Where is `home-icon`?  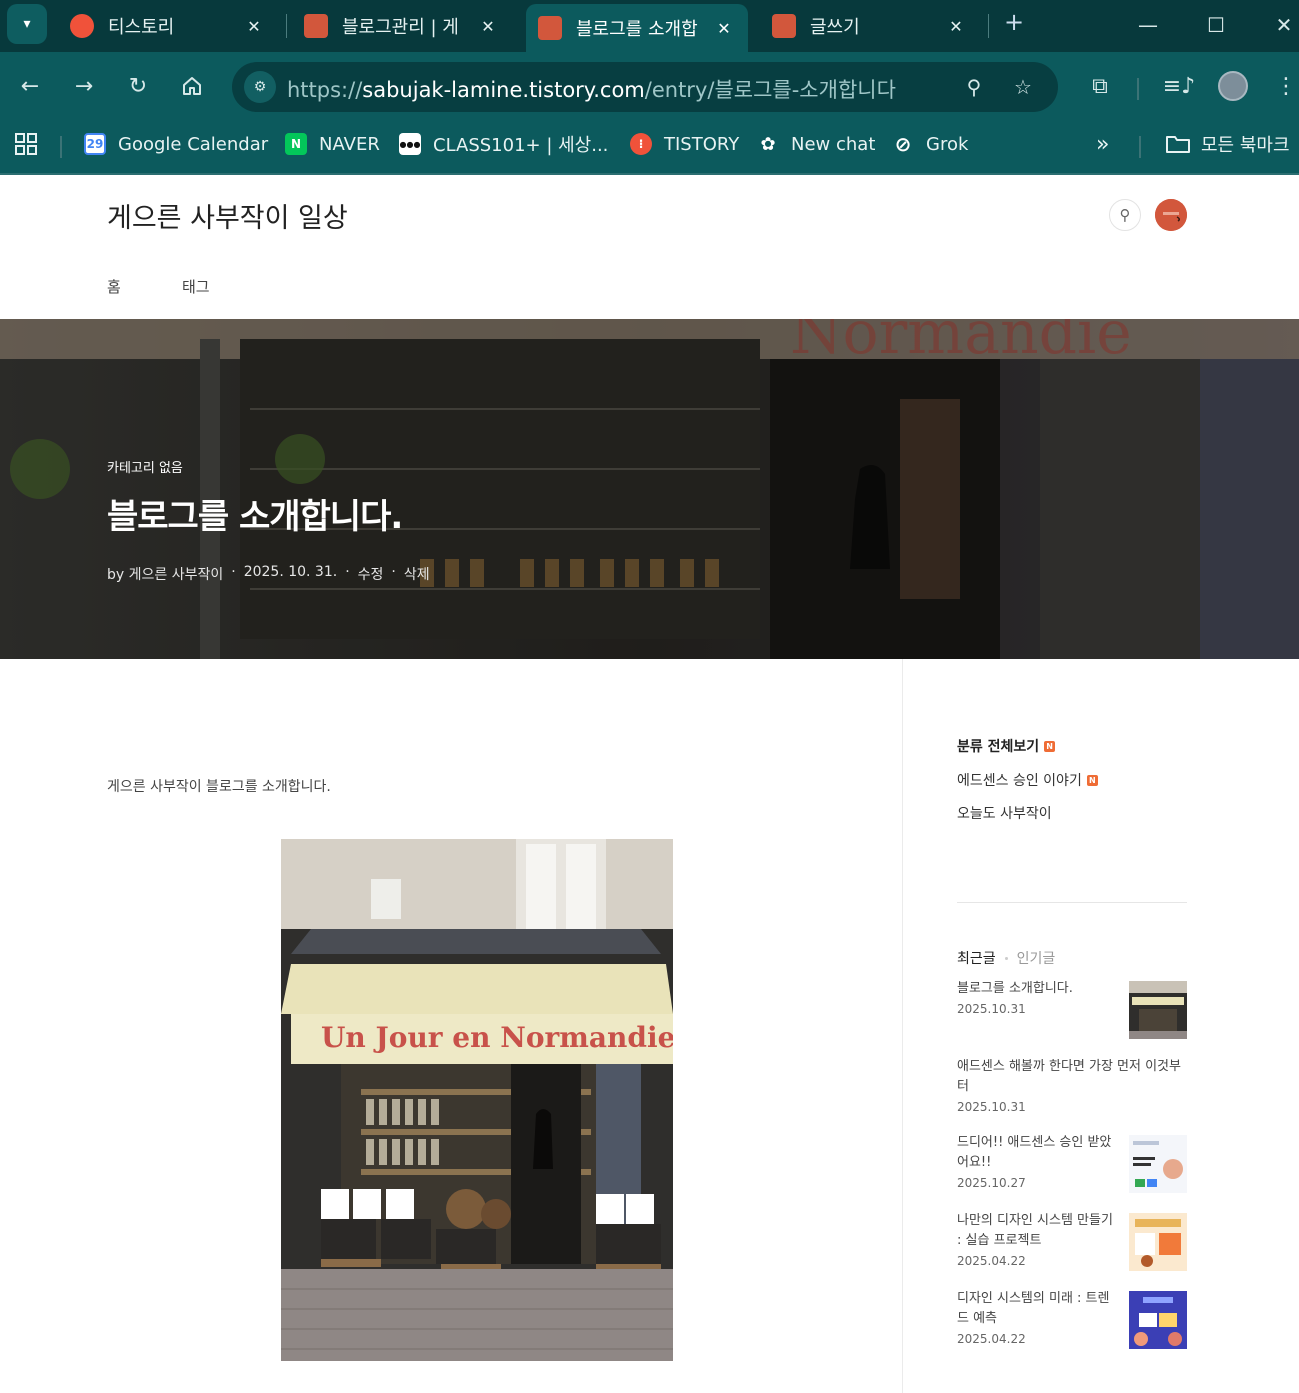
home-icon is located at coordinates (192, 86).